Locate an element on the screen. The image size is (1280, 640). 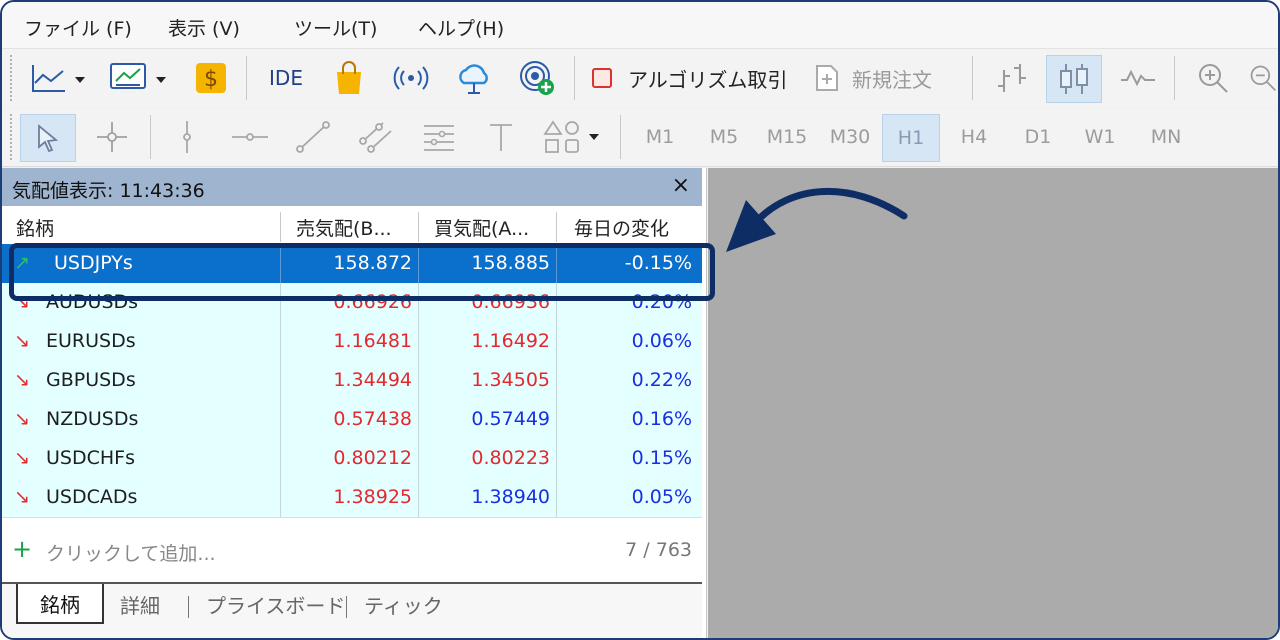
close-icon: × is located at coordinates (681, 185).